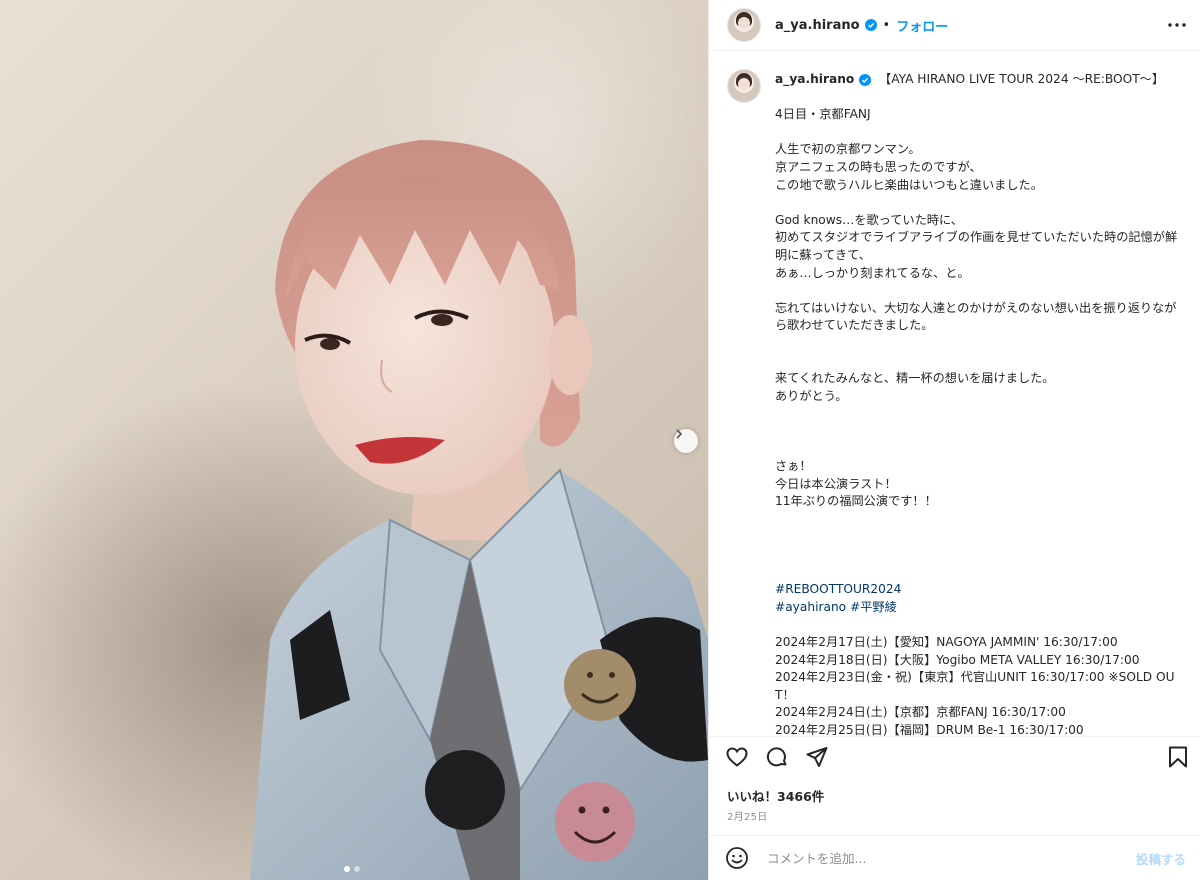  I want to click on caption-username: a_ya.hirano, so click(814, 79).